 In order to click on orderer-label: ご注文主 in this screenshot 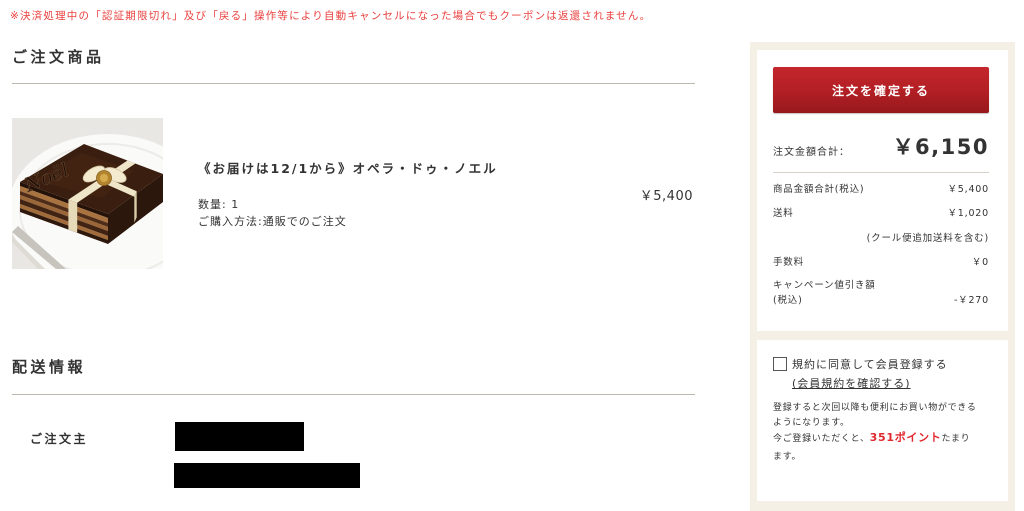, I will do `click(59, 439)`.